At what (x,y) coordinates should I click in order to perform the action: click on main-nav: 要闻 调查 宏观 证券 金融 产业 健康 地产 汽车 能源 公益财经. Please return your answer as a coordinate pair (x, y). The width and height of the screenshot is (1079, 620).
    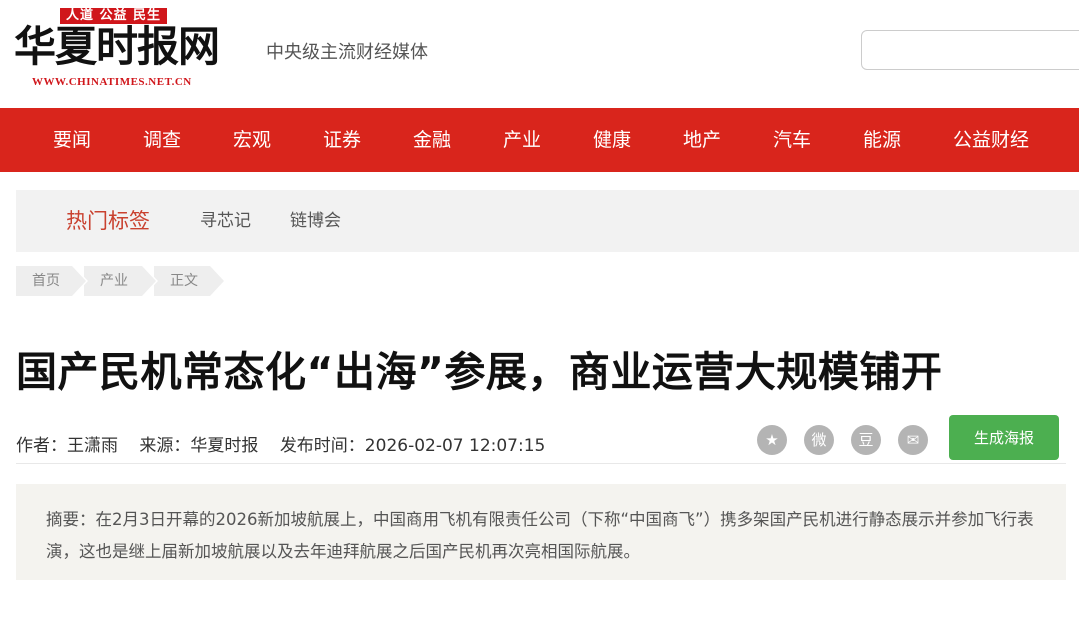
    Looking at the image, I should click on (539, 140).